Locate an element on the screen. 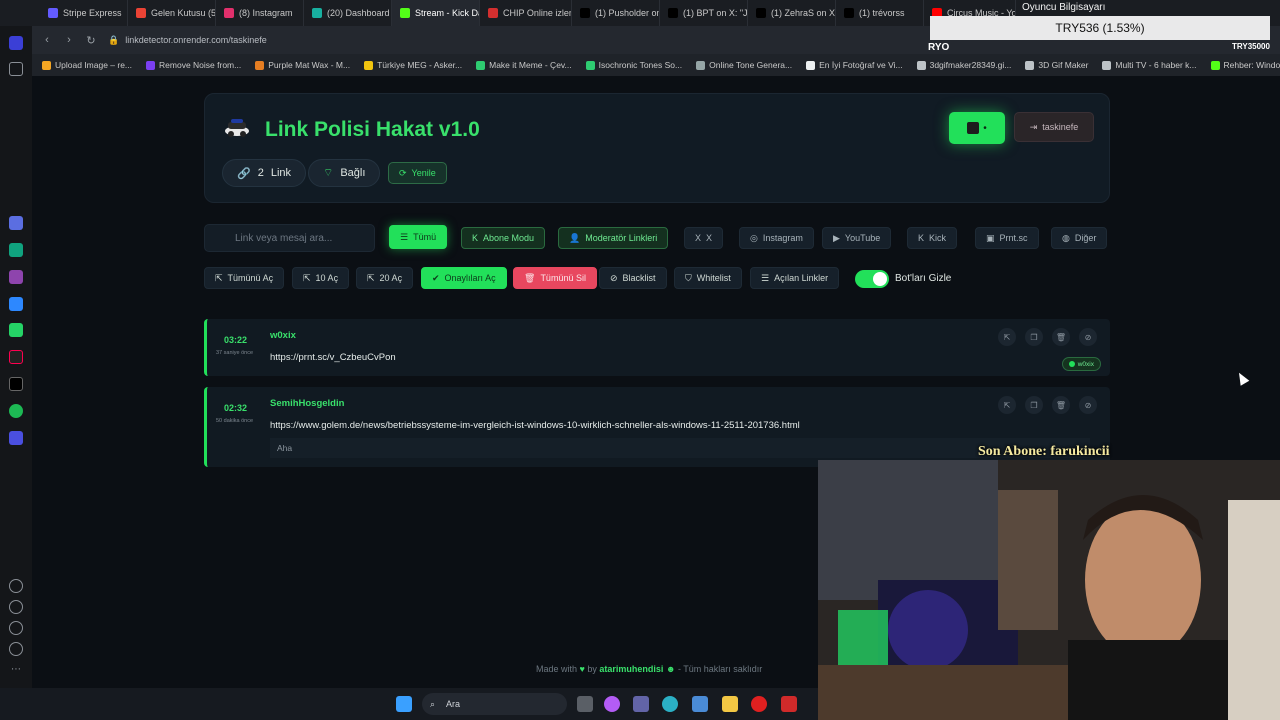 This screenshot has width=1280, height=720. tab-label: (8) Instagram is located at coordinates (266, 13).